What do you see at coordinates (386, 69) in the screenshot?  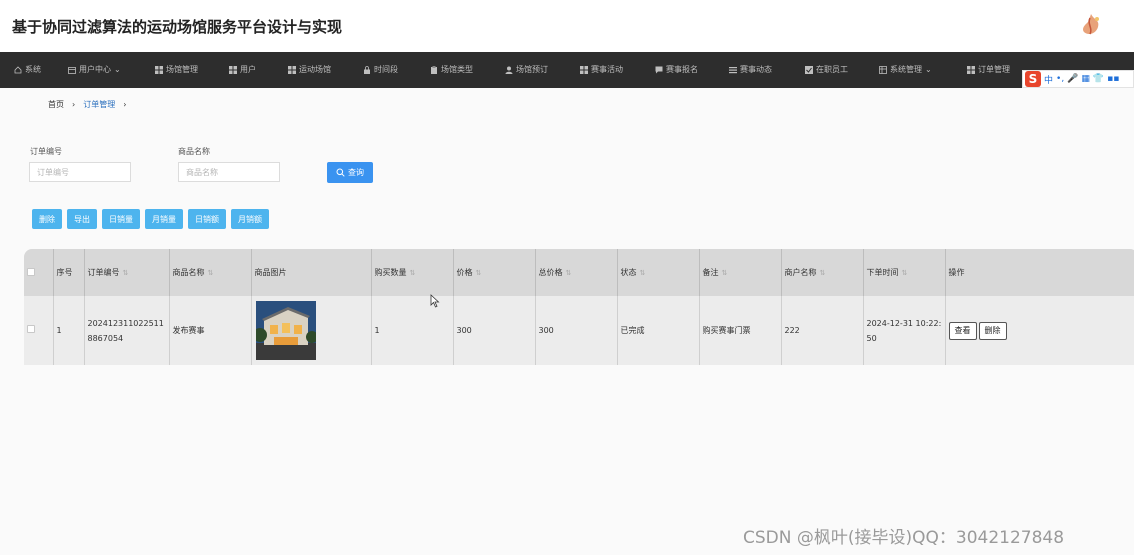 I see `nav-label: 时间段` at bounding box center [386, 69].